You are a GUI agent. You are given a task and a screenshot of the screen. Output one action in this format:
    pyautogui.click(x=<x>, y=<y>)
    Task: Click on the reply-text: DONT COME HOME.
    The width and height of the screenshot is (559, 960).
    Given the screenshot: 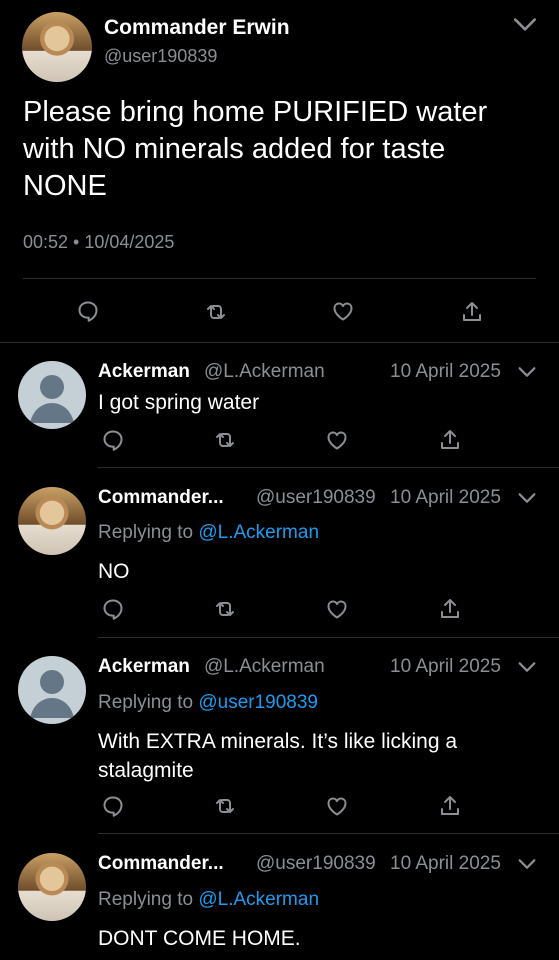 What is the action you would take?
    pyautogui.click(x=199, y=938)
    